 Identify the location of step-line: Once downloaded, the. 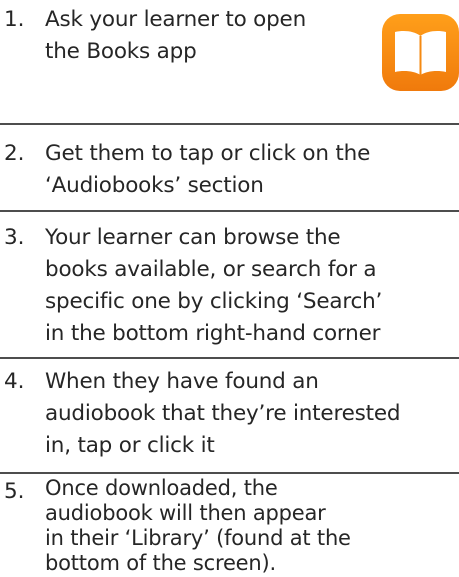
(161, 488).